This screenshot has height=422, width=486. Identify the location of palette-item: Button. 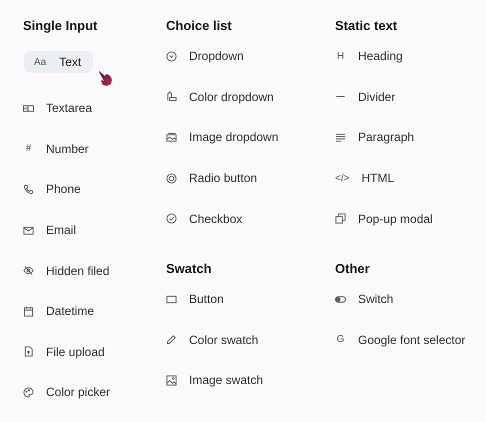
(195, 299).